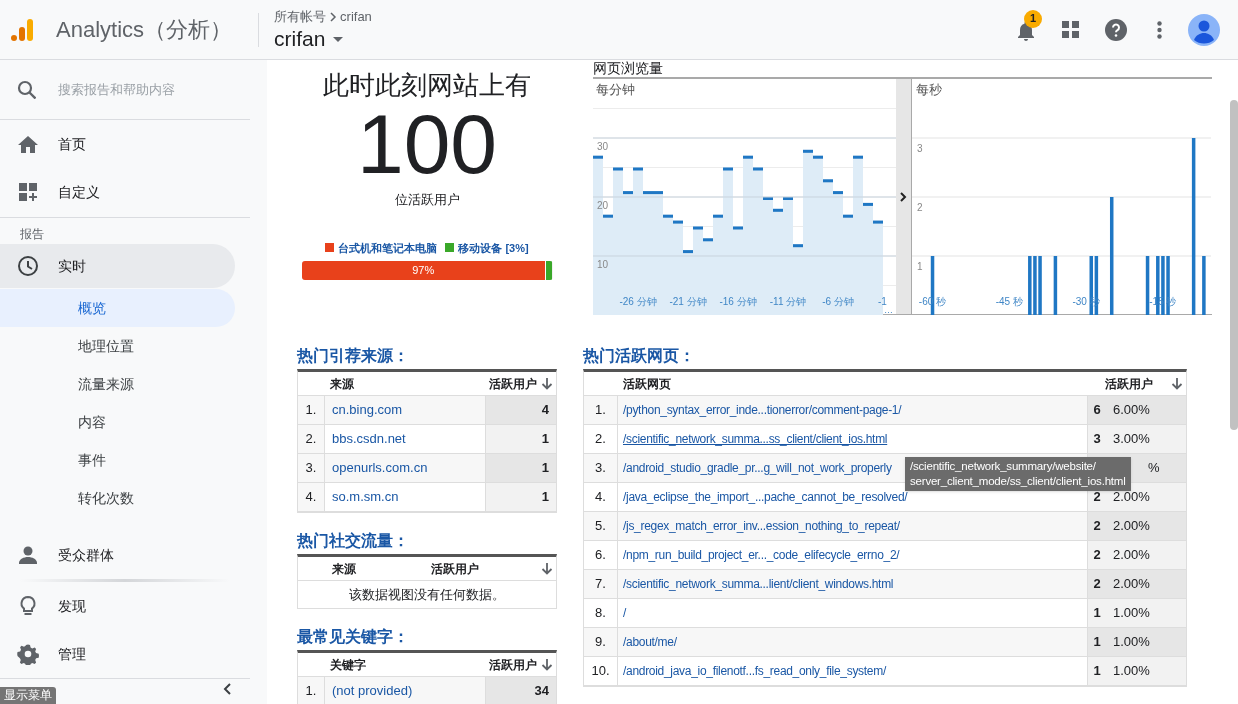 The height and width of the screenshot is (704, 1238). What do you see at coordinates (1146, 410) in the screenshot?
I see `table-cell: 6.00%` at bounding box center [1146, 410].